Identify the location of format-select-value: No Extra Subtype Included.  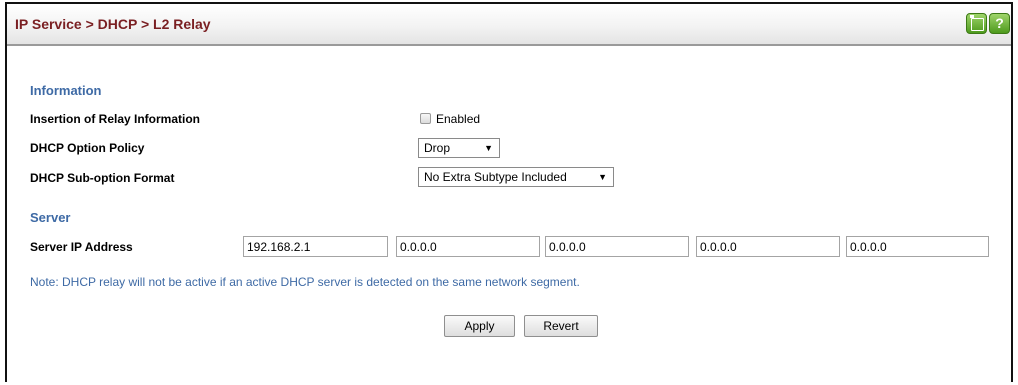
(495, 177).